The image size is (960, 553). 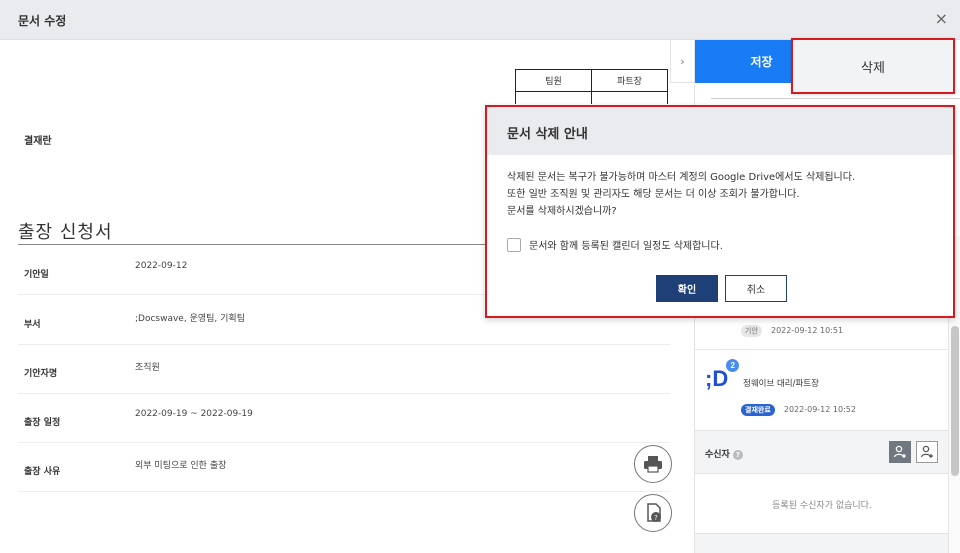 What do you see at coordinates (720, 131) in the screenshot?
I see `modal-header: 문서 삭제 안내` at bounding box center [720, 131].